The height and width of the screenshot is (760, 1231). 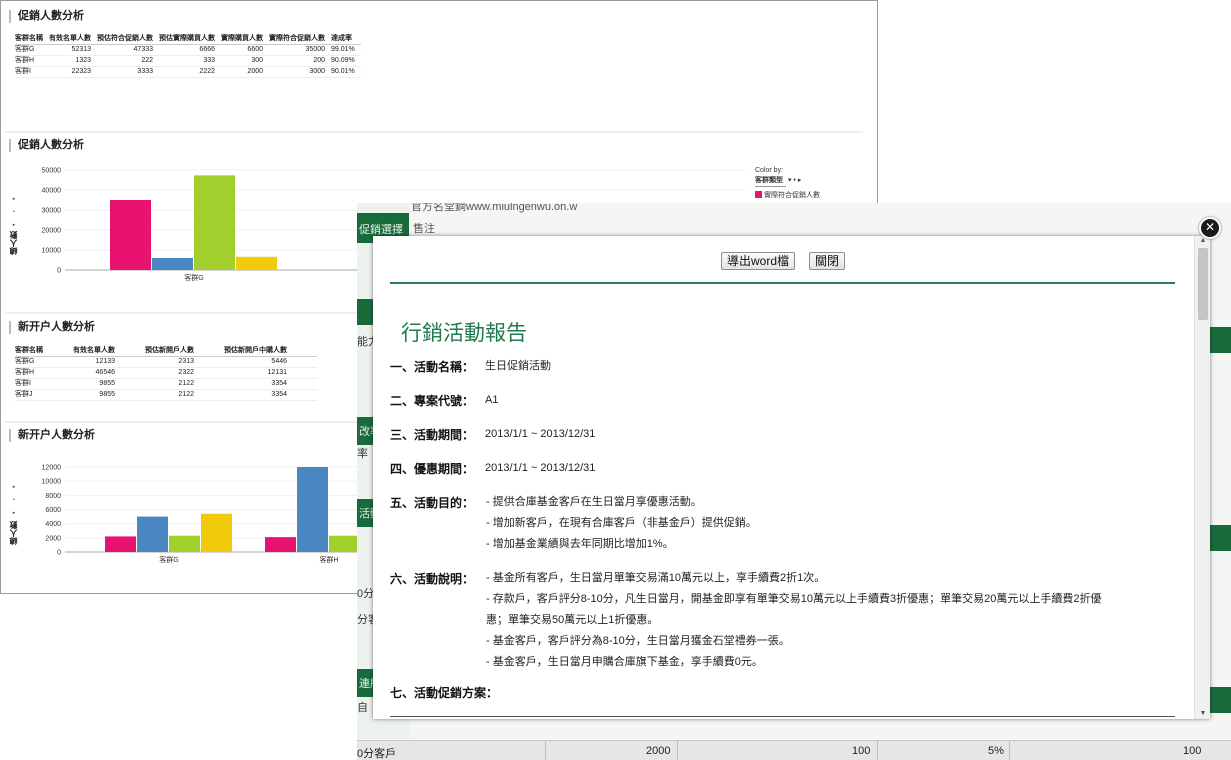 What do you see at coordinates (346, 39) in the screenshot?
I see `table-header: 達成率` at bounding box center [346, 39].